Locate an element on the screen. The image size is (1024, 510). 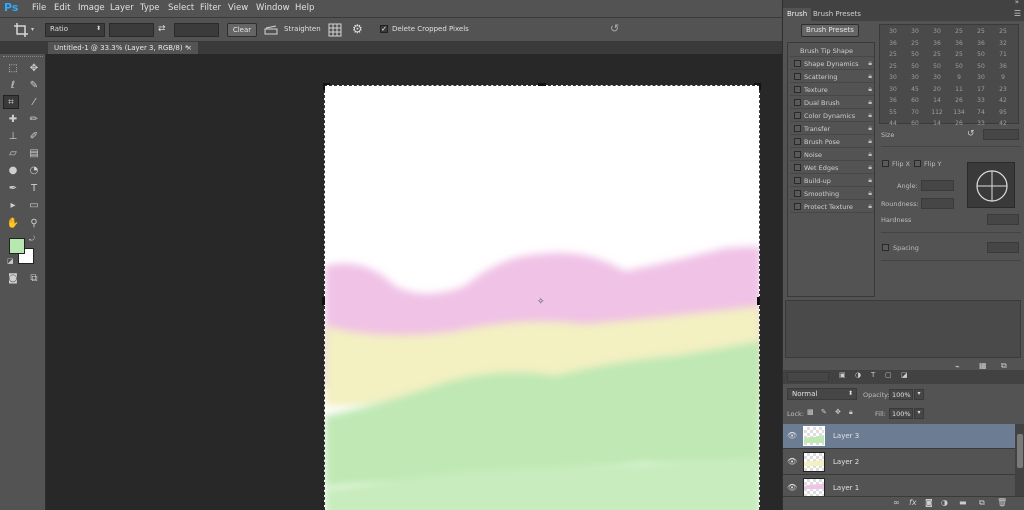
crop-tool-preset-icon is located at coordinates (21, 30).